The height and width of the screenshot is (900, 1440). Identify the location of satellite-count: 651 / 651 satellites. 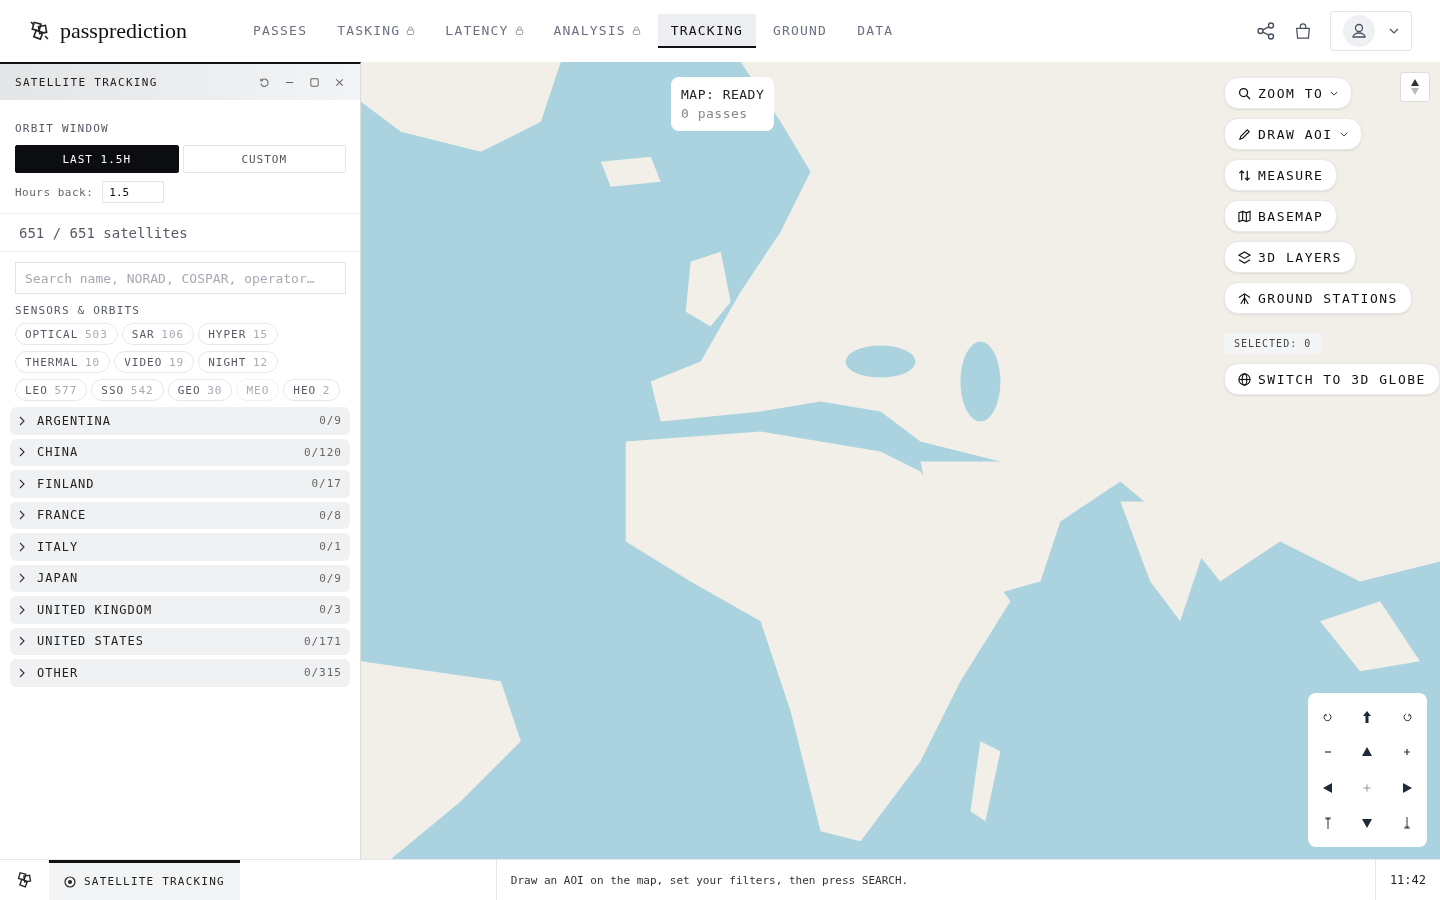
(103, 233).